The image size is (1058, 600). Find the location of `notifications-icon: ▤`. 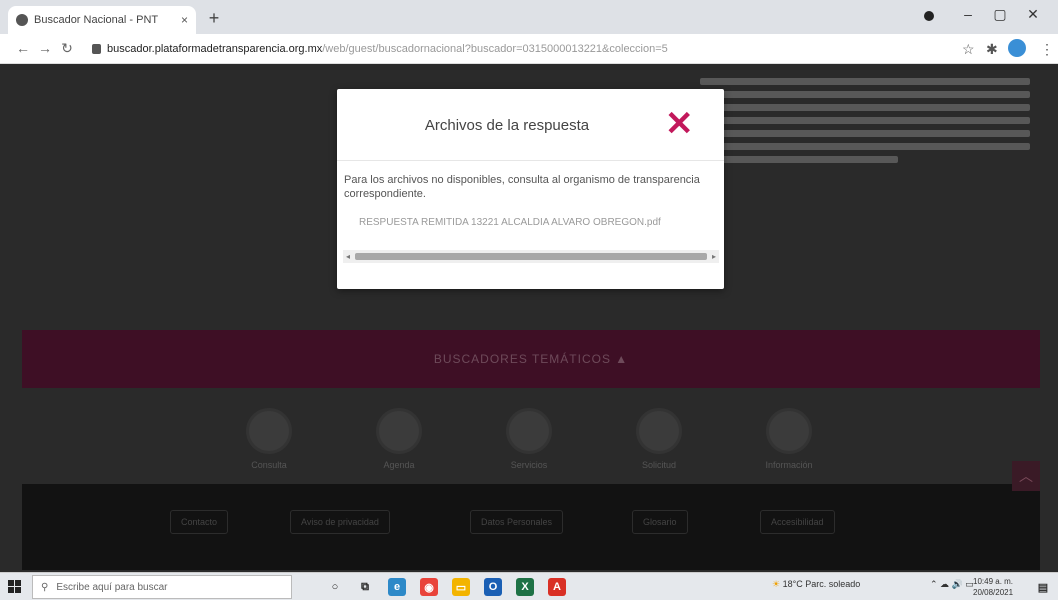

notifications-icon: ▤ is located at coordinates (1043, 587).